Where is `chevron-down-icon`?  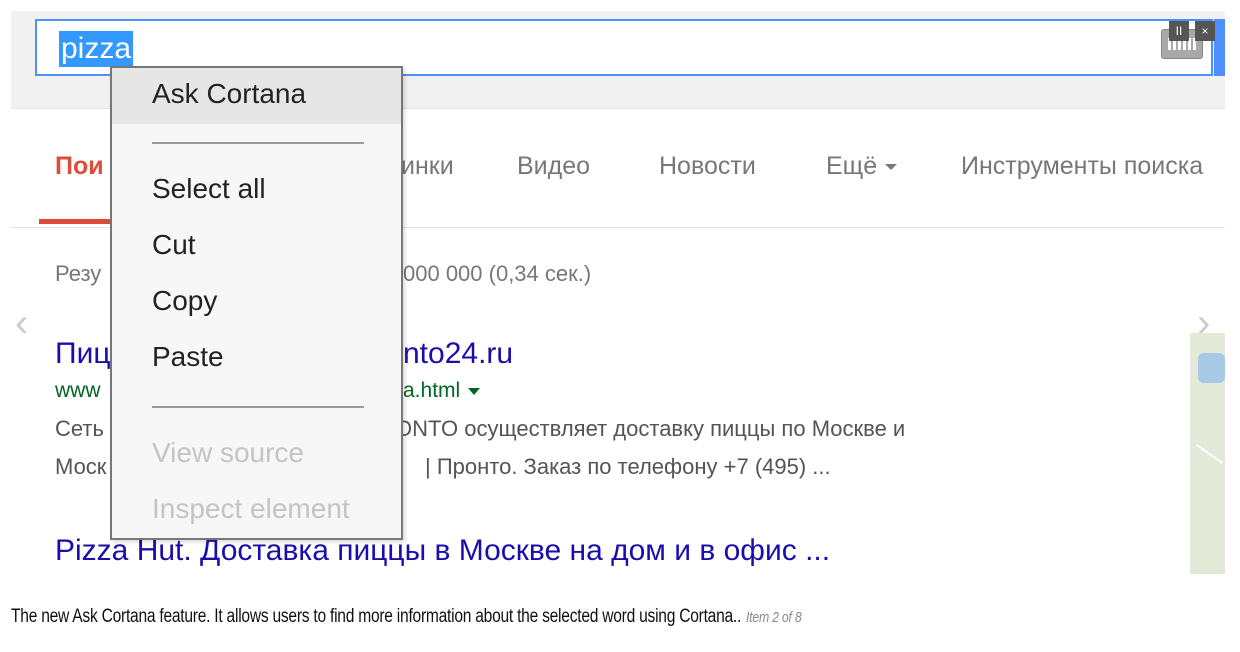
chevron-down-icon is located at coordinates (891, 167).